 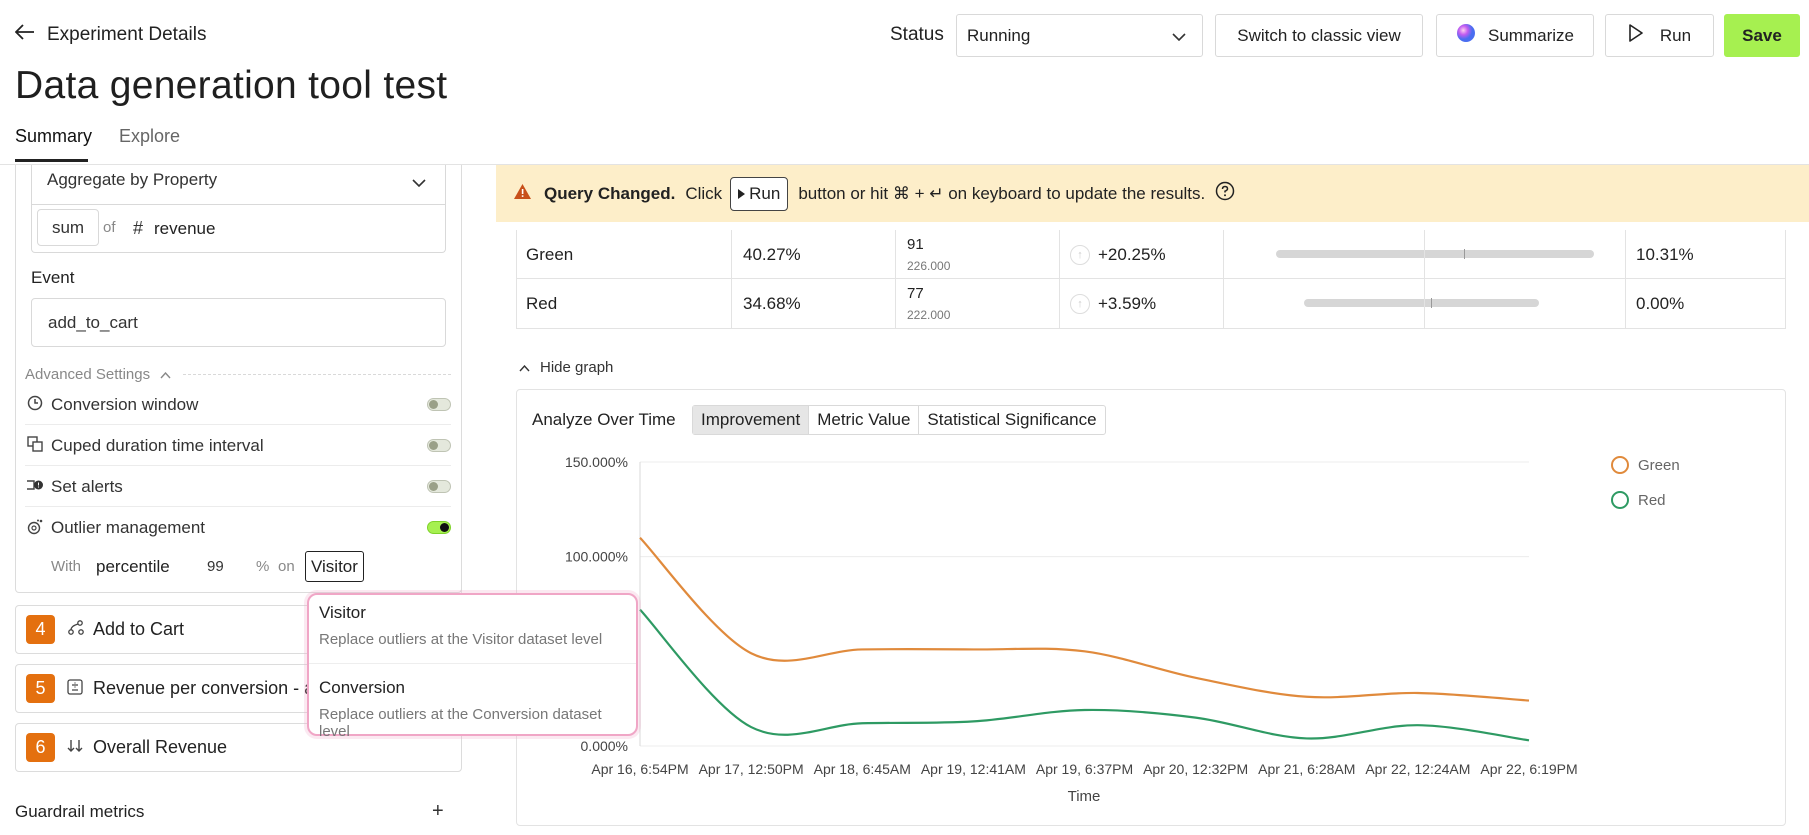 I want to click on x-tick-label: Apr 22, 12:24AM, so click(x=1417, y=769).